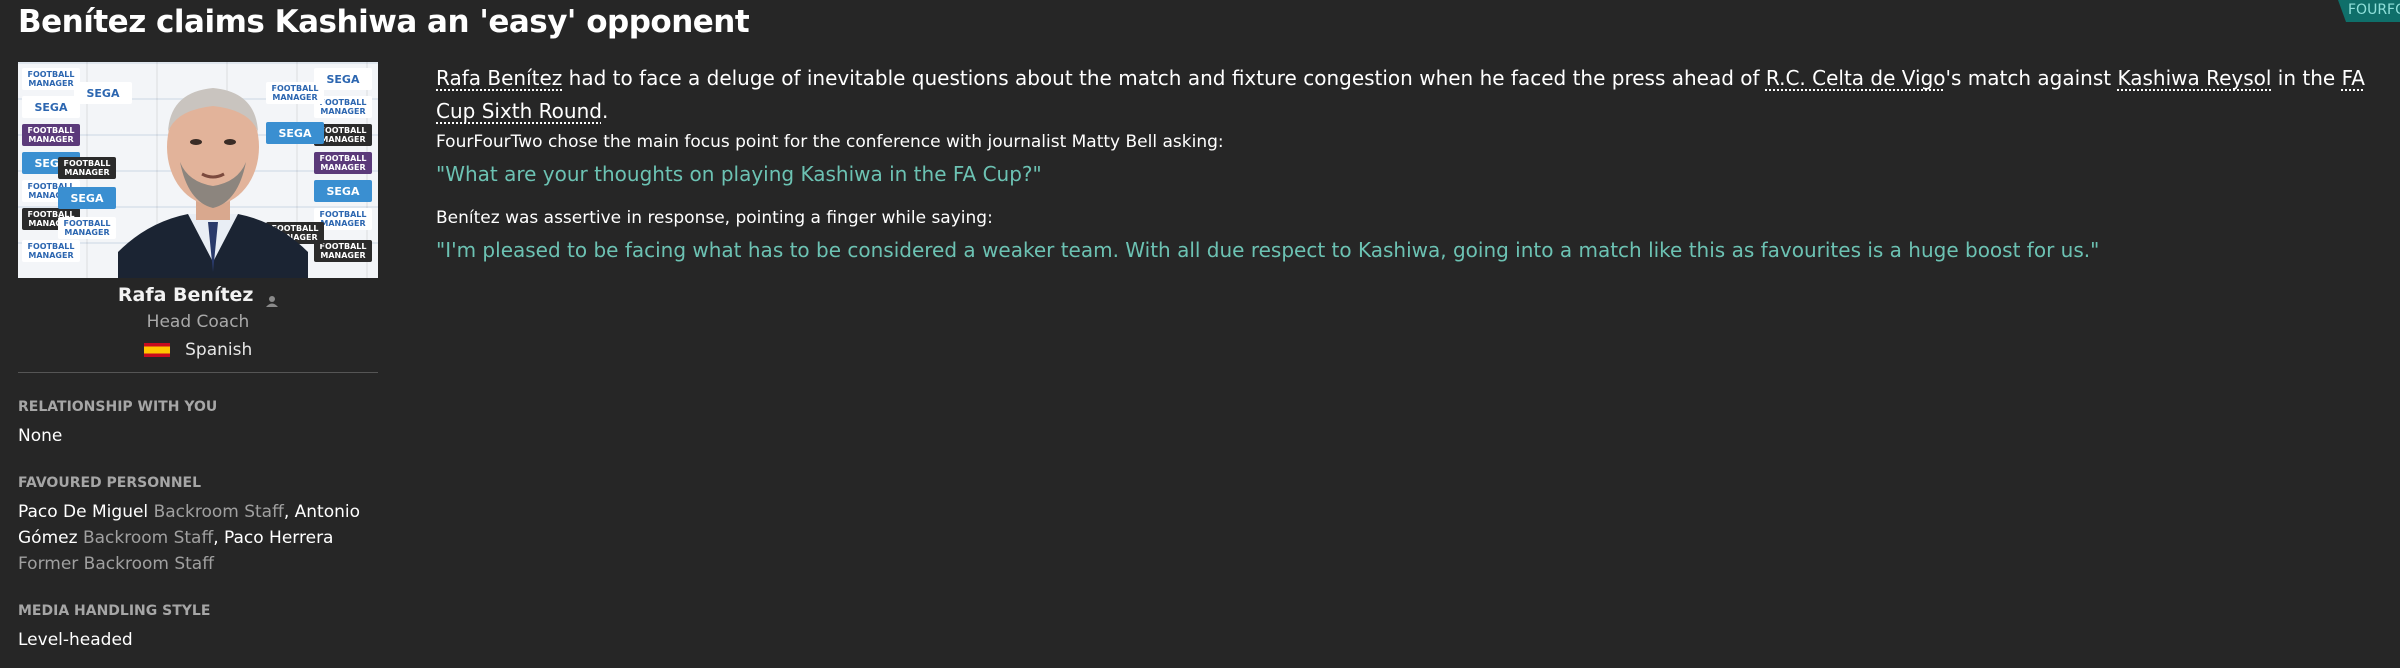 The image size is (2400, 668). Describe the element at coordinates (110, 483) in the screenshot. I see `favoured-personnel-label: FAVOURED PERSONNEL` at that location.